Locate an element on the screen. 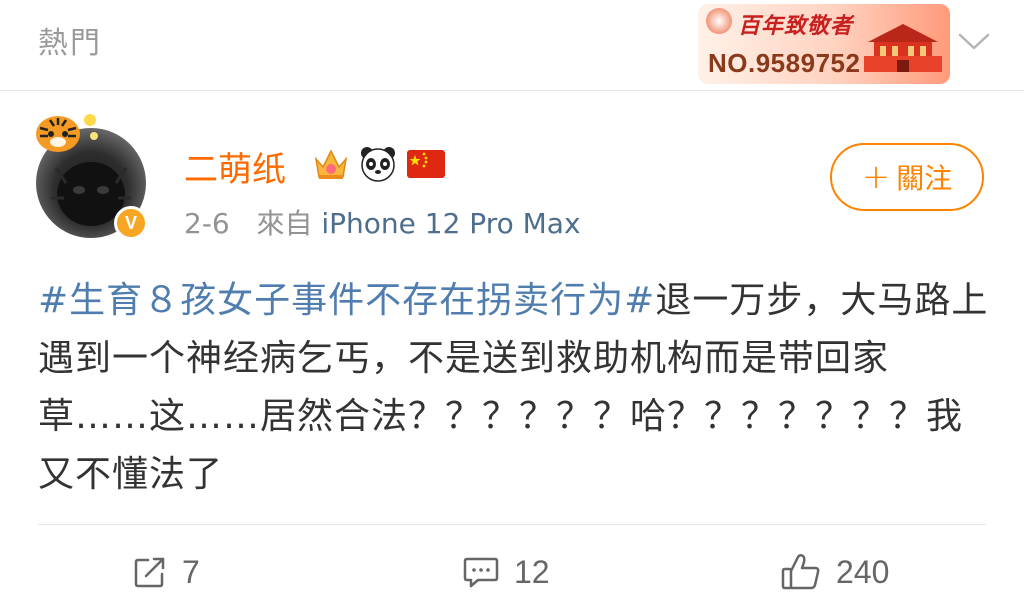 This screenshot has width=1024, height=609. comment-button: 12 is located at coordinates (506, 572).